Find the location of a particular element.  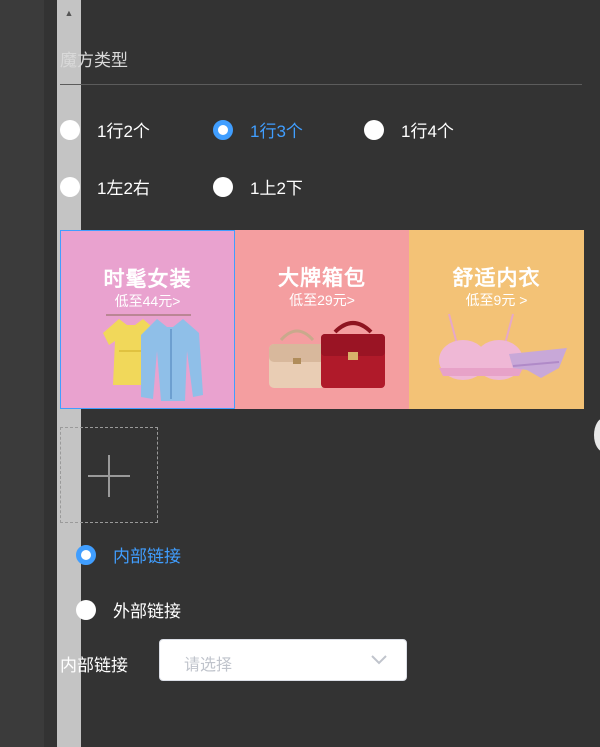

cube-cell-women-clothing: 时髦女装 低至44元> is located at coordinates (147, 319).